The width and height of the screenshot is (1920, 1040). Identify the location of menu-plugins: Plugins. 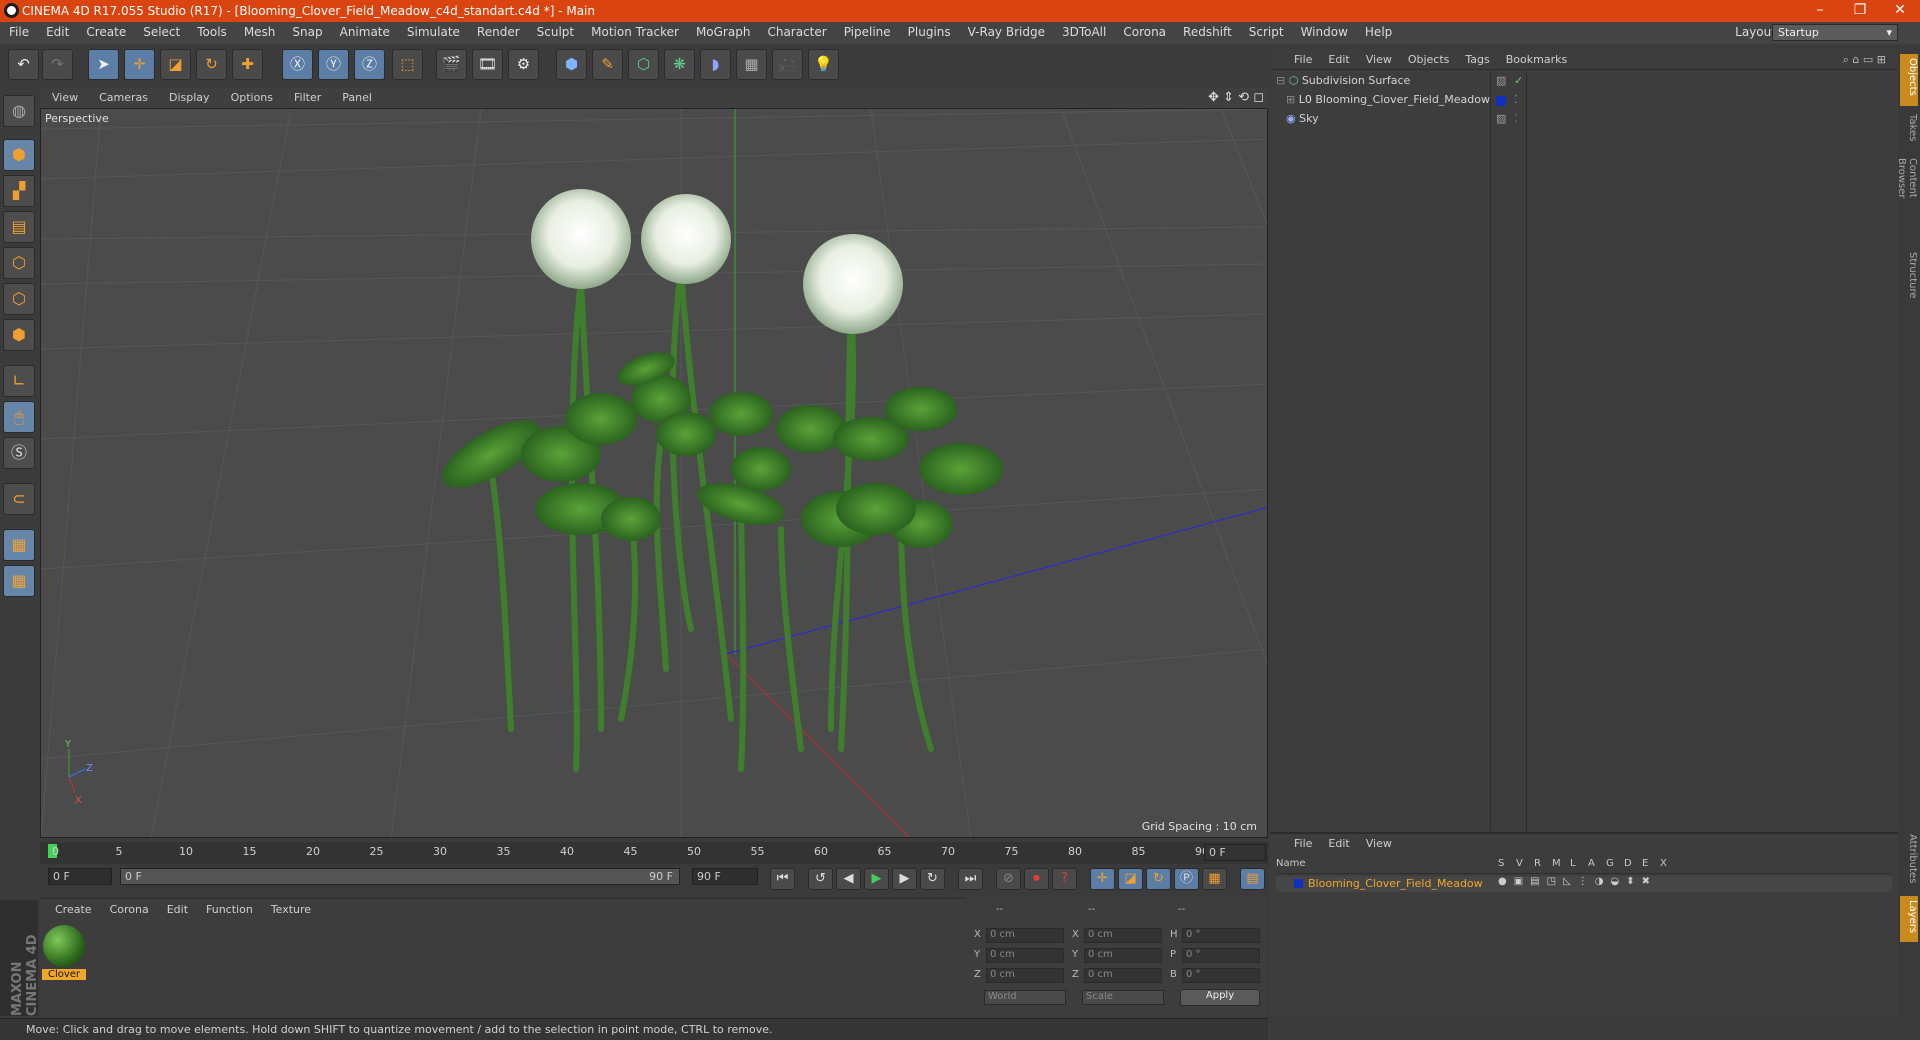
(929, 30).